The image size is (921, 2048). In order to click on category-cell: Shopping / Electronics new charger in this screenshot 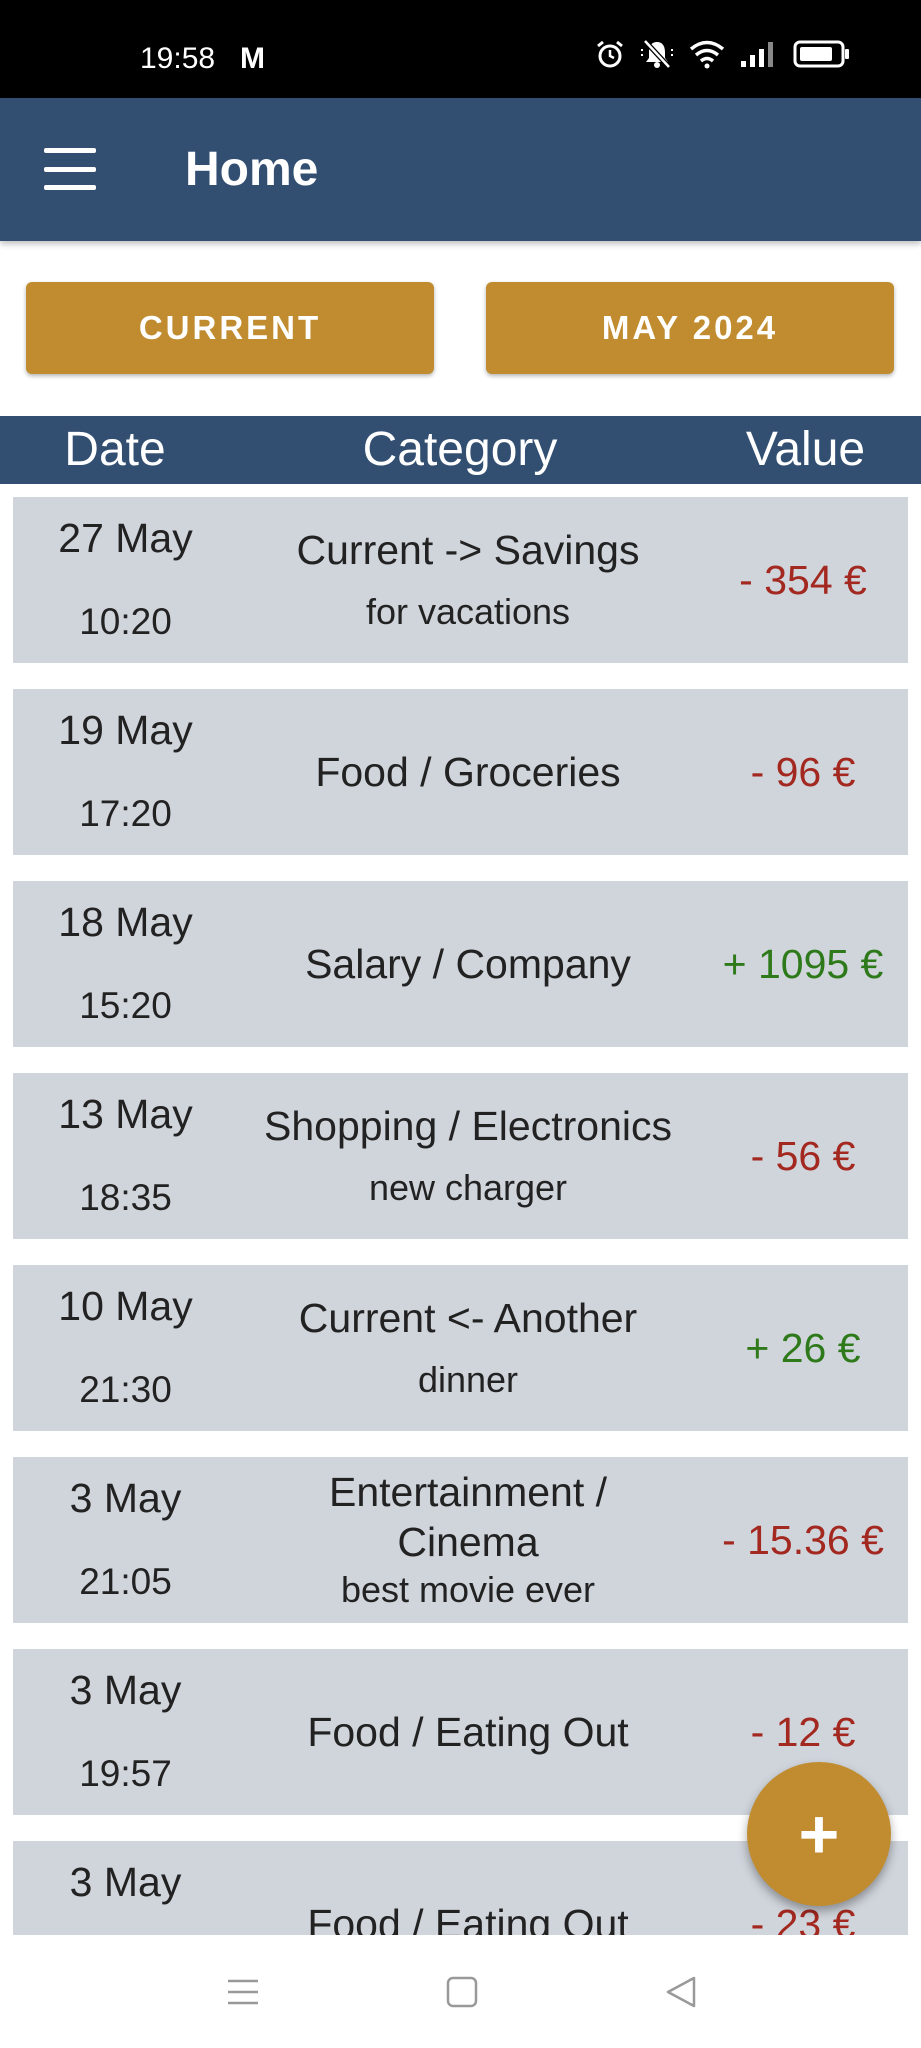, I will do `click(468, 1156)`.